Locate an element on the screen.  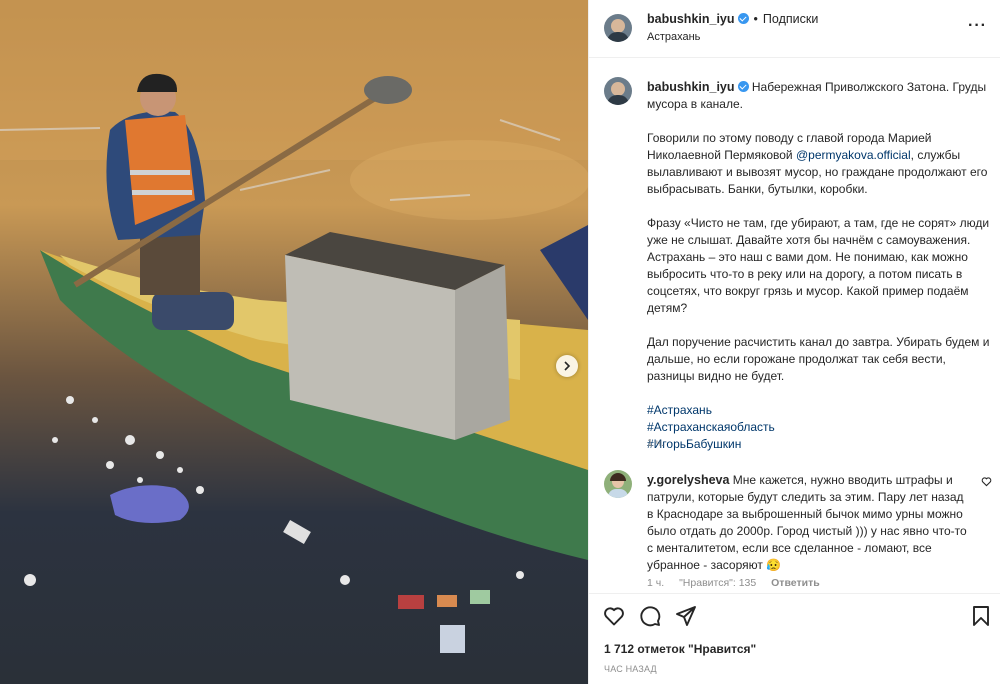
post-actions: 1 712 отметок "Нравится" ЧАС НАЗАД is located at coordinates (794, 638).